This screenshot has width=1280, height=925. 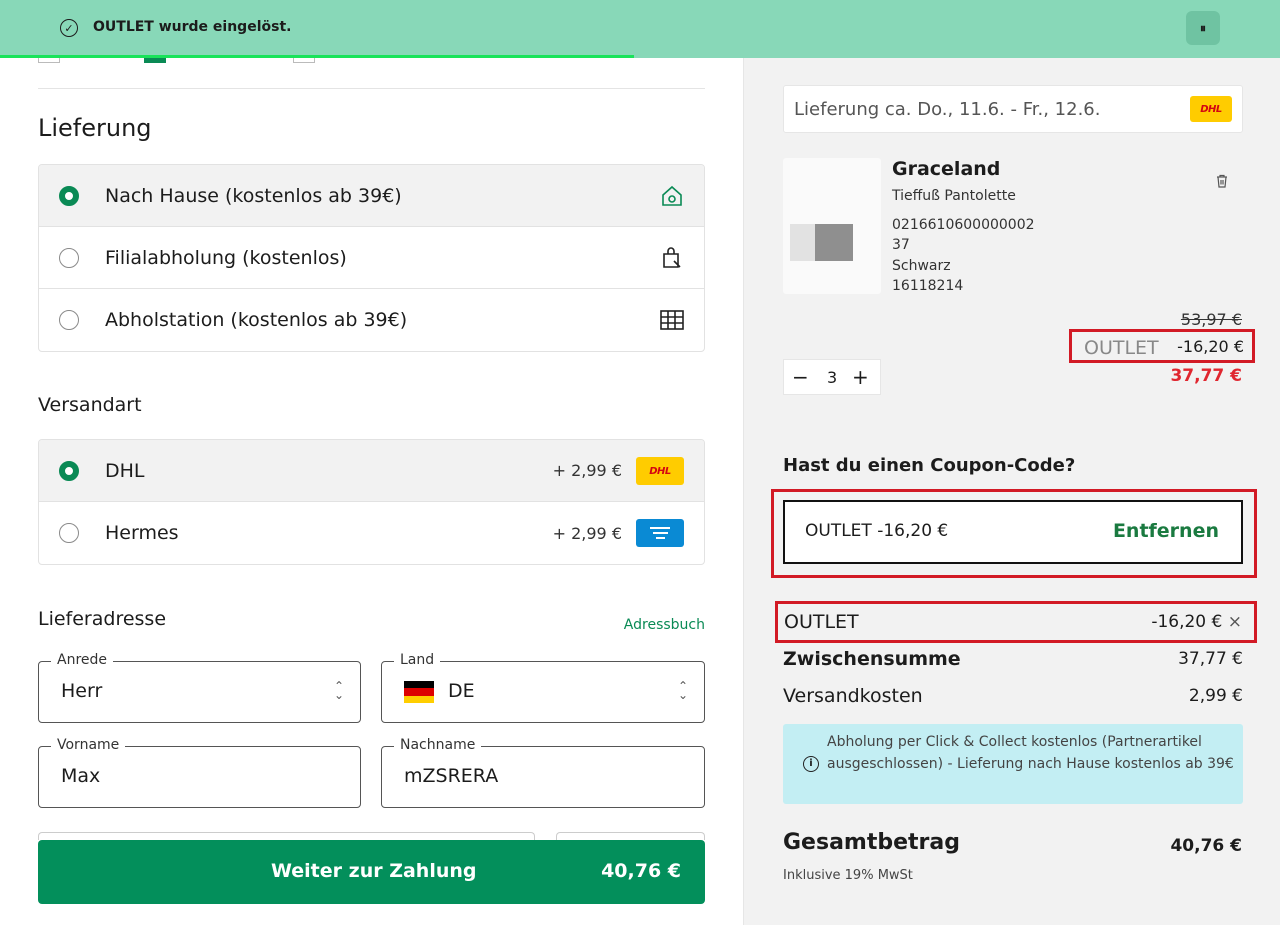 I want to click on delivery-title: Lieferung, so click(x=95, y=128).